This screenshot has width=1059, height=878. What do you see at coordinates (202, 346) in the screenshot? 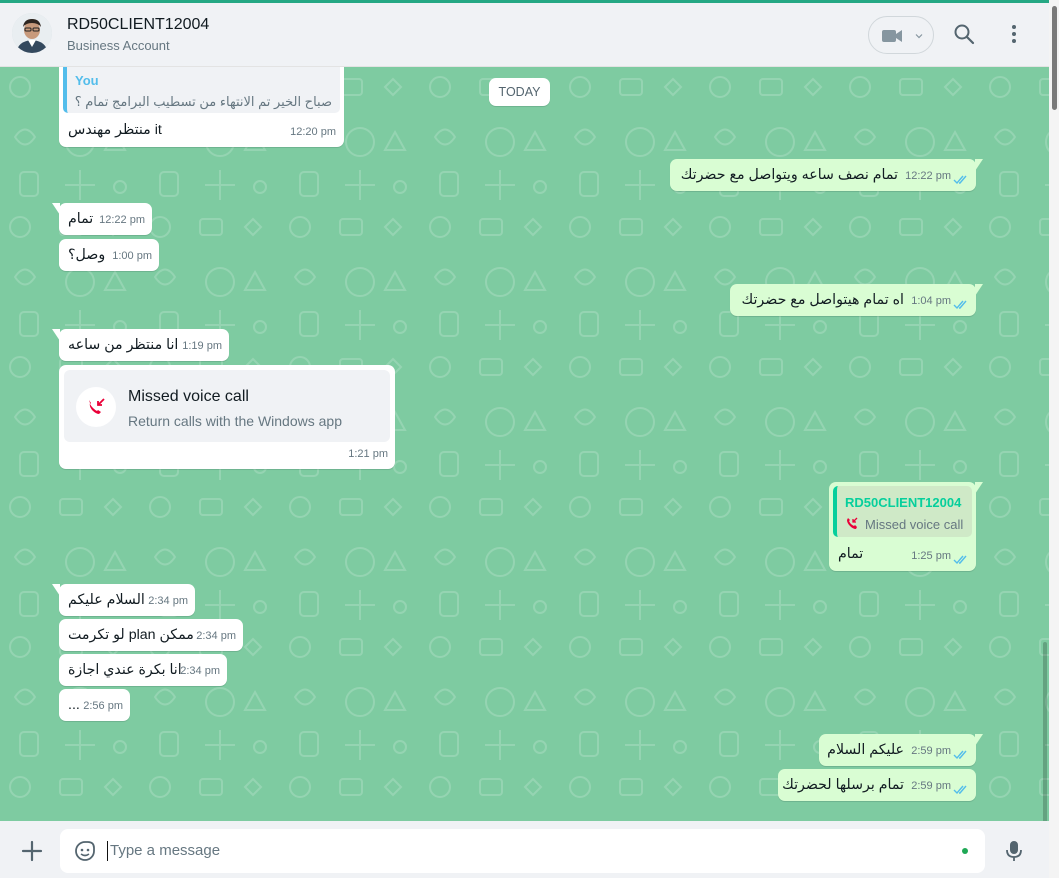
I see `message-time: 1:19 pm` at bounding box center [202, 346].